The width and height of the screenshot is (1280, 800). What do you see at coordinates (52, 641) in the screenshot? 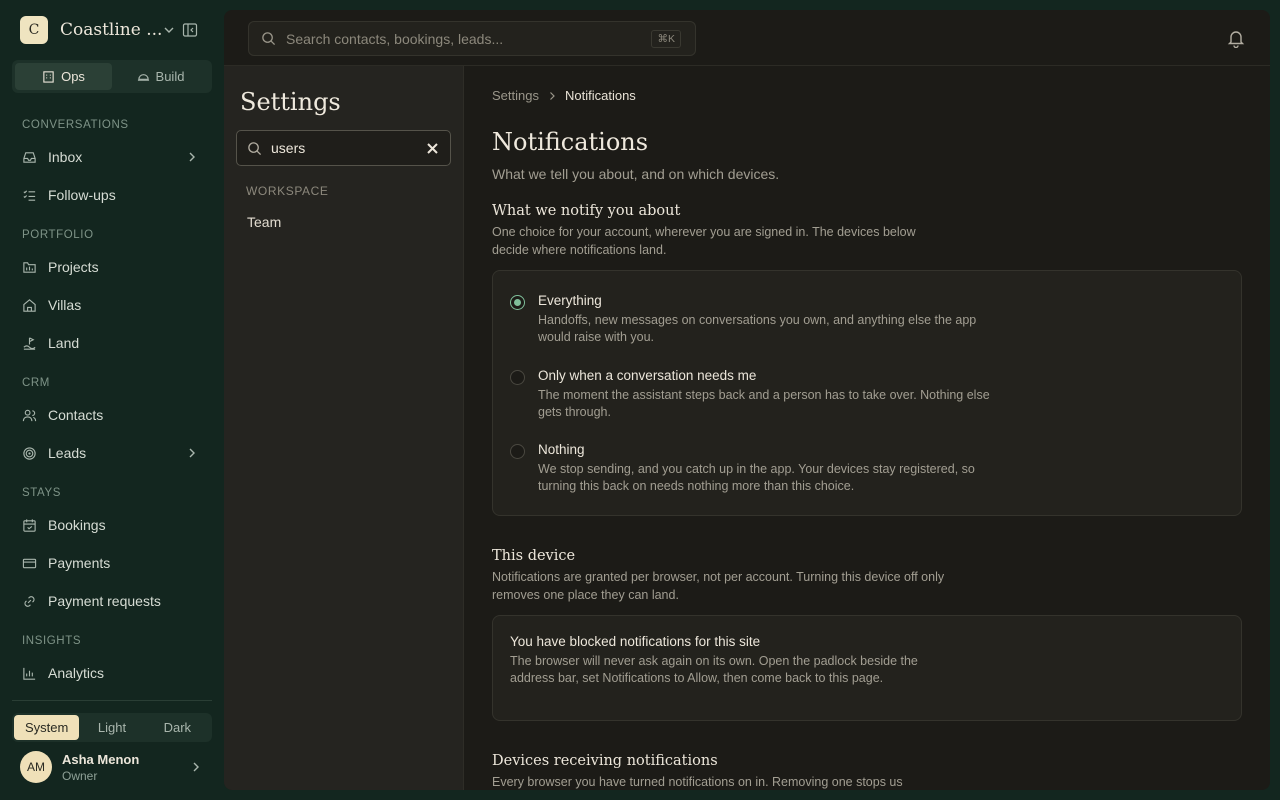
I see `nav-section-insights: INSIGHTS` at bounding box center [52, 641].